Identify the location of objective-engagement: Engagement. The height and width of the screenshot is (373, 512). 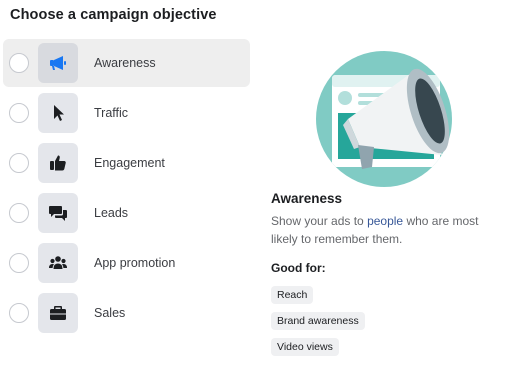
(126, 163).